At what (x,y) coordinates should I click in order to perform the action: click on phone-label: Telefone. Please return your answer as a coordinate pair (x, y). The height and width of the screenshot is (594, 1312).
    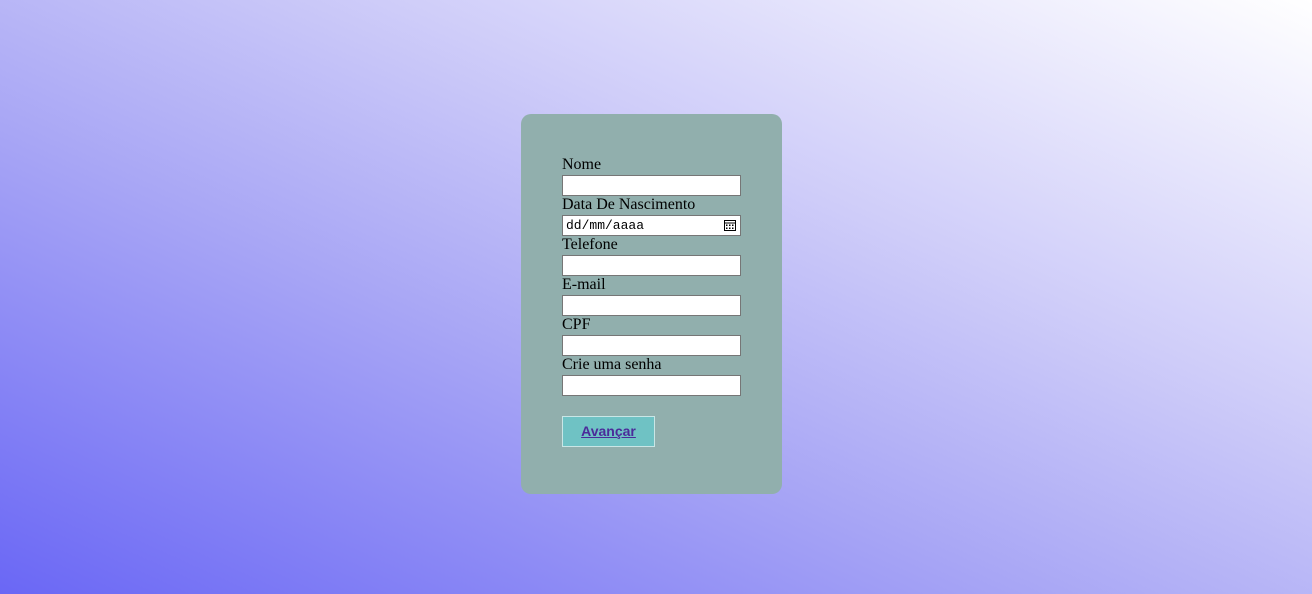
    Looking at the image, I should click on (590, 244).